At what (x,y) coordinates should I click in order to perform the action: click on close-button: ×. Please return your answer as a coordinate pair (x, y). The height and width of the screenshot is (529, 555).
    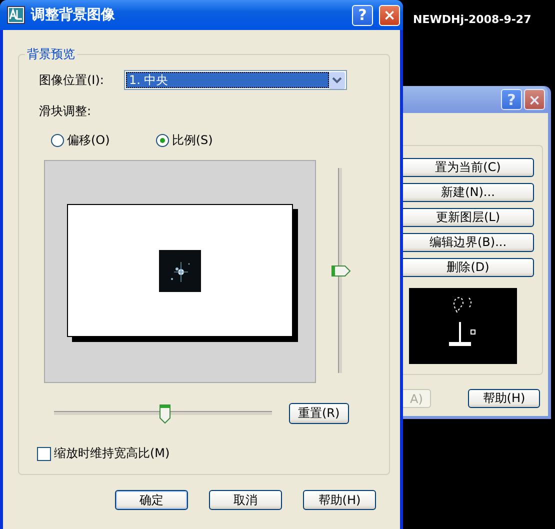
    Looking at the image, I should click on (389, 15).